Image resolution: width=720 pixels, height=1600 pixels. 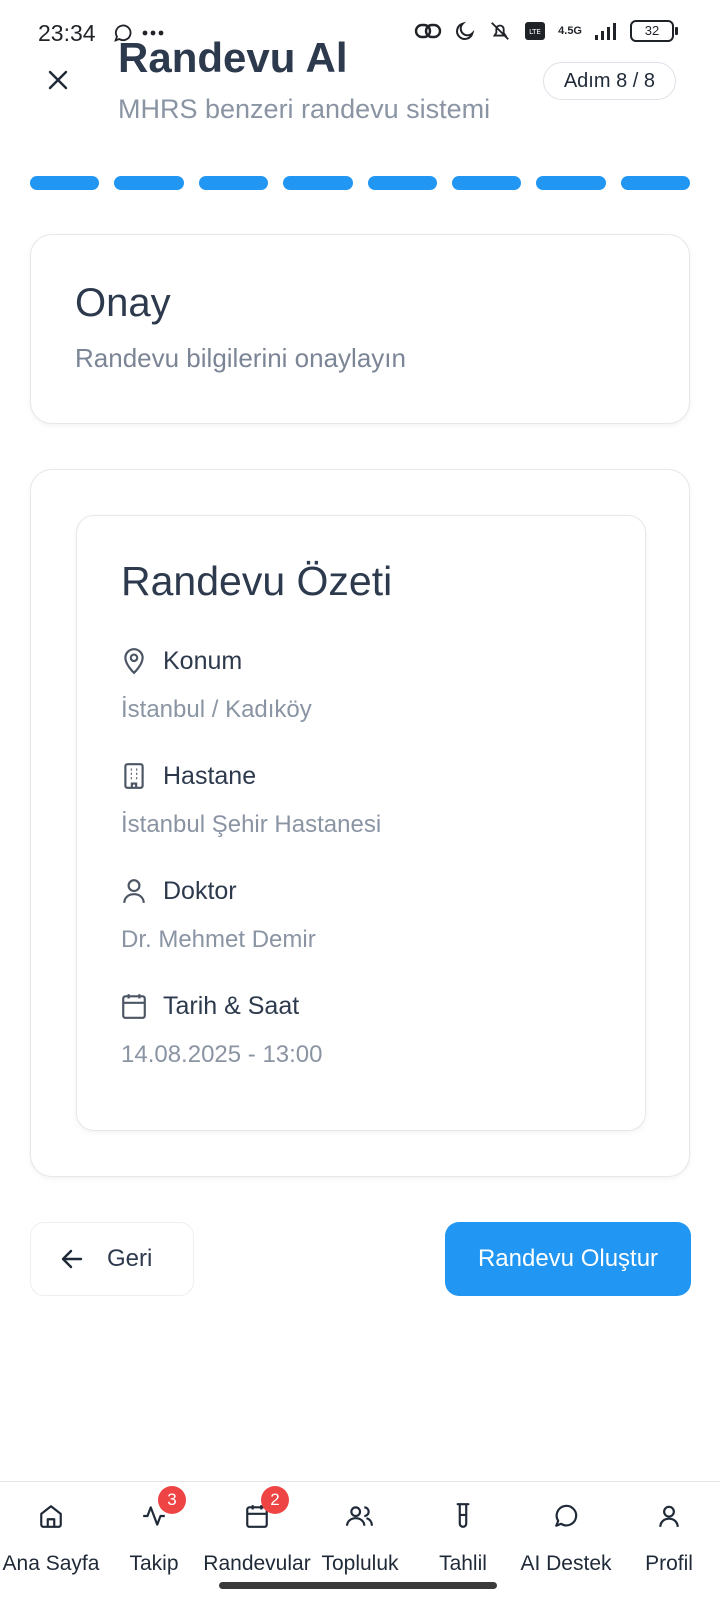 I want to click on create-appointment-button: Randevu Oluştur, so click(x=568, y=1259).